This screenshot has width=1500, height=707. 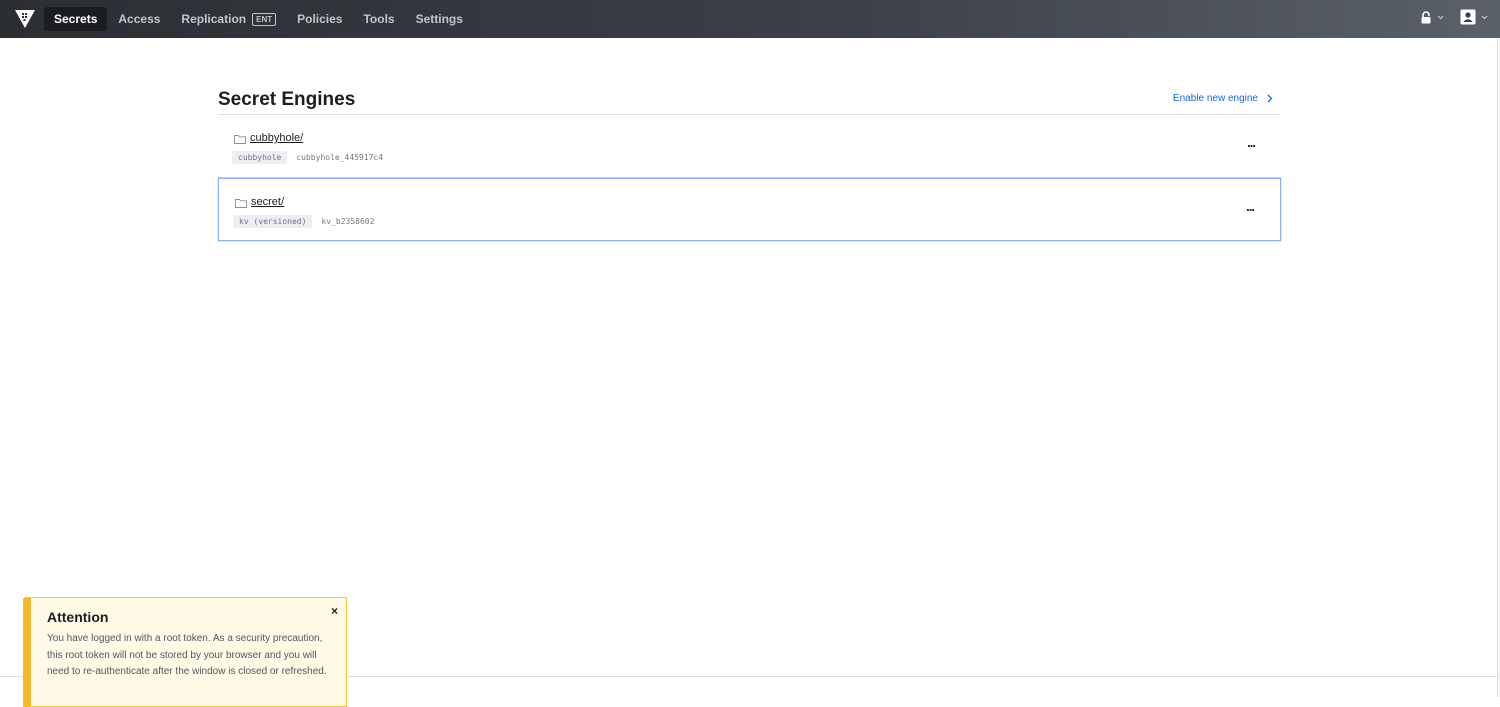 I want to click on engine-link-cubbyhole: cubbyhole/, so click(x=268, y=138).